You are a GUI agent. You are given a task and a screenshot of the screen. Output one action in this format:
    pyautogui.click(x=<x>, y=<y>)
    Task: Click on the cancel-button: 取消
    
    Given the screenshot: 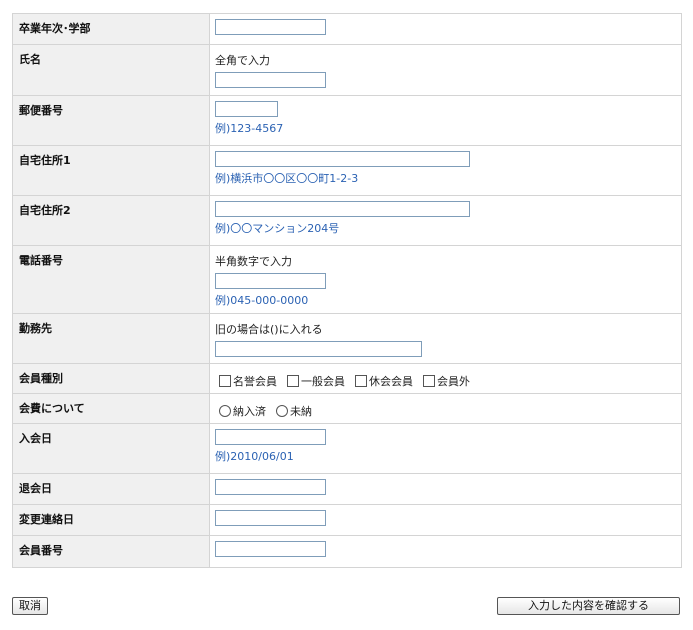 What is the action you would take?
    pyautogui.click(x=30, y=606)
    